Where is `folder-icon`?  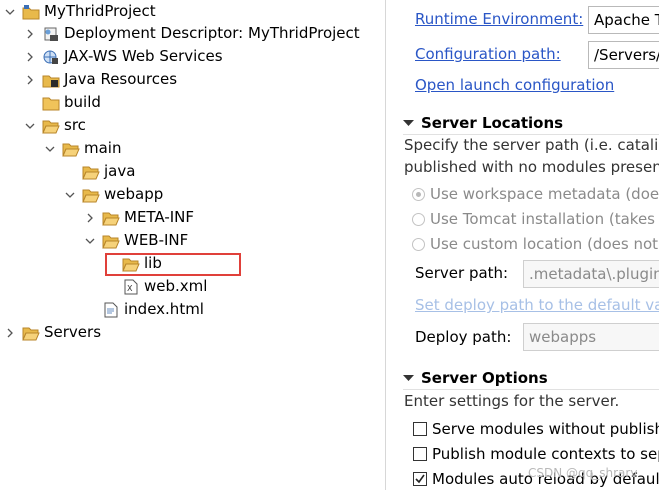 folder-icon is located at coordinates (51, 103).